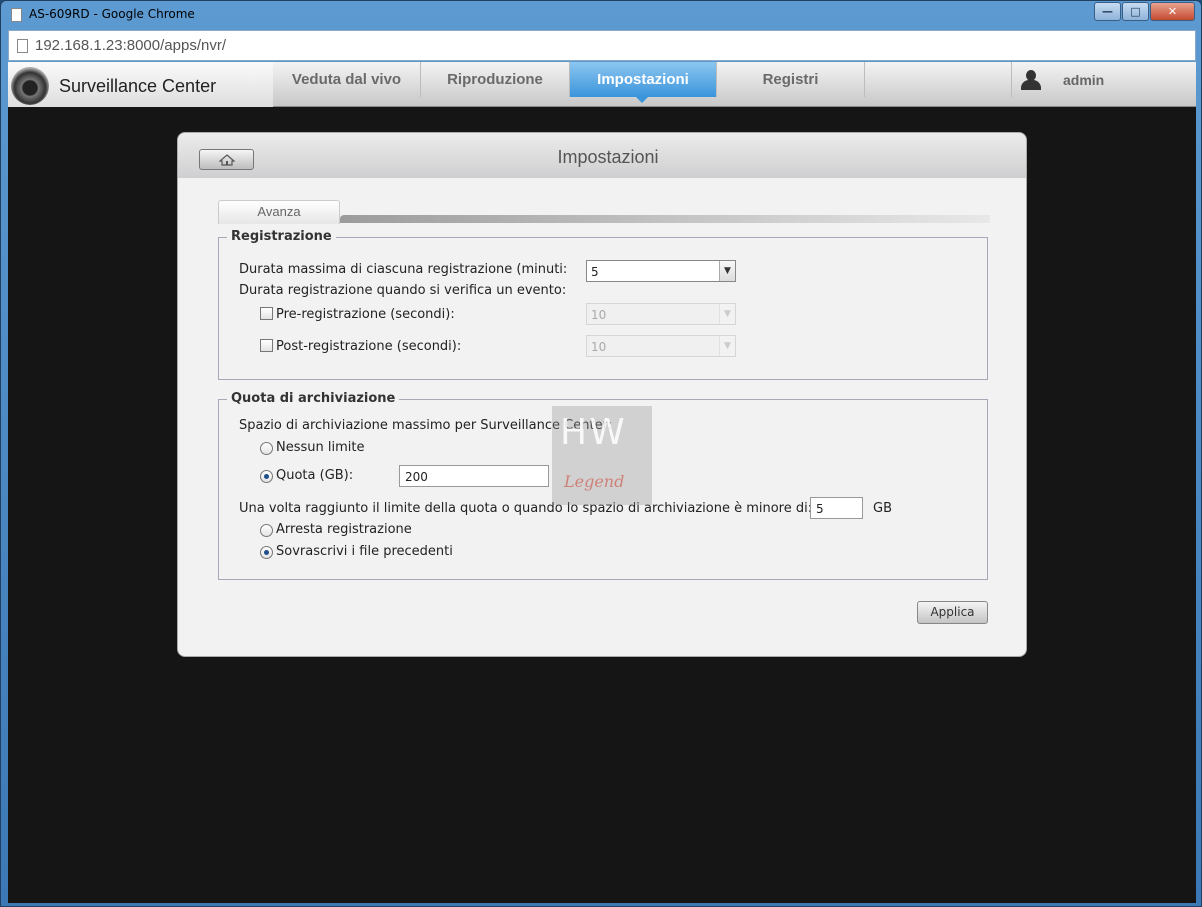 Image resolution: width=1202 pixels, height=907 pixels. What do you see at coordinates (599, 315) in the screenshot?
I see `pre-recording-value: 10` at bounding box center [599, 315].